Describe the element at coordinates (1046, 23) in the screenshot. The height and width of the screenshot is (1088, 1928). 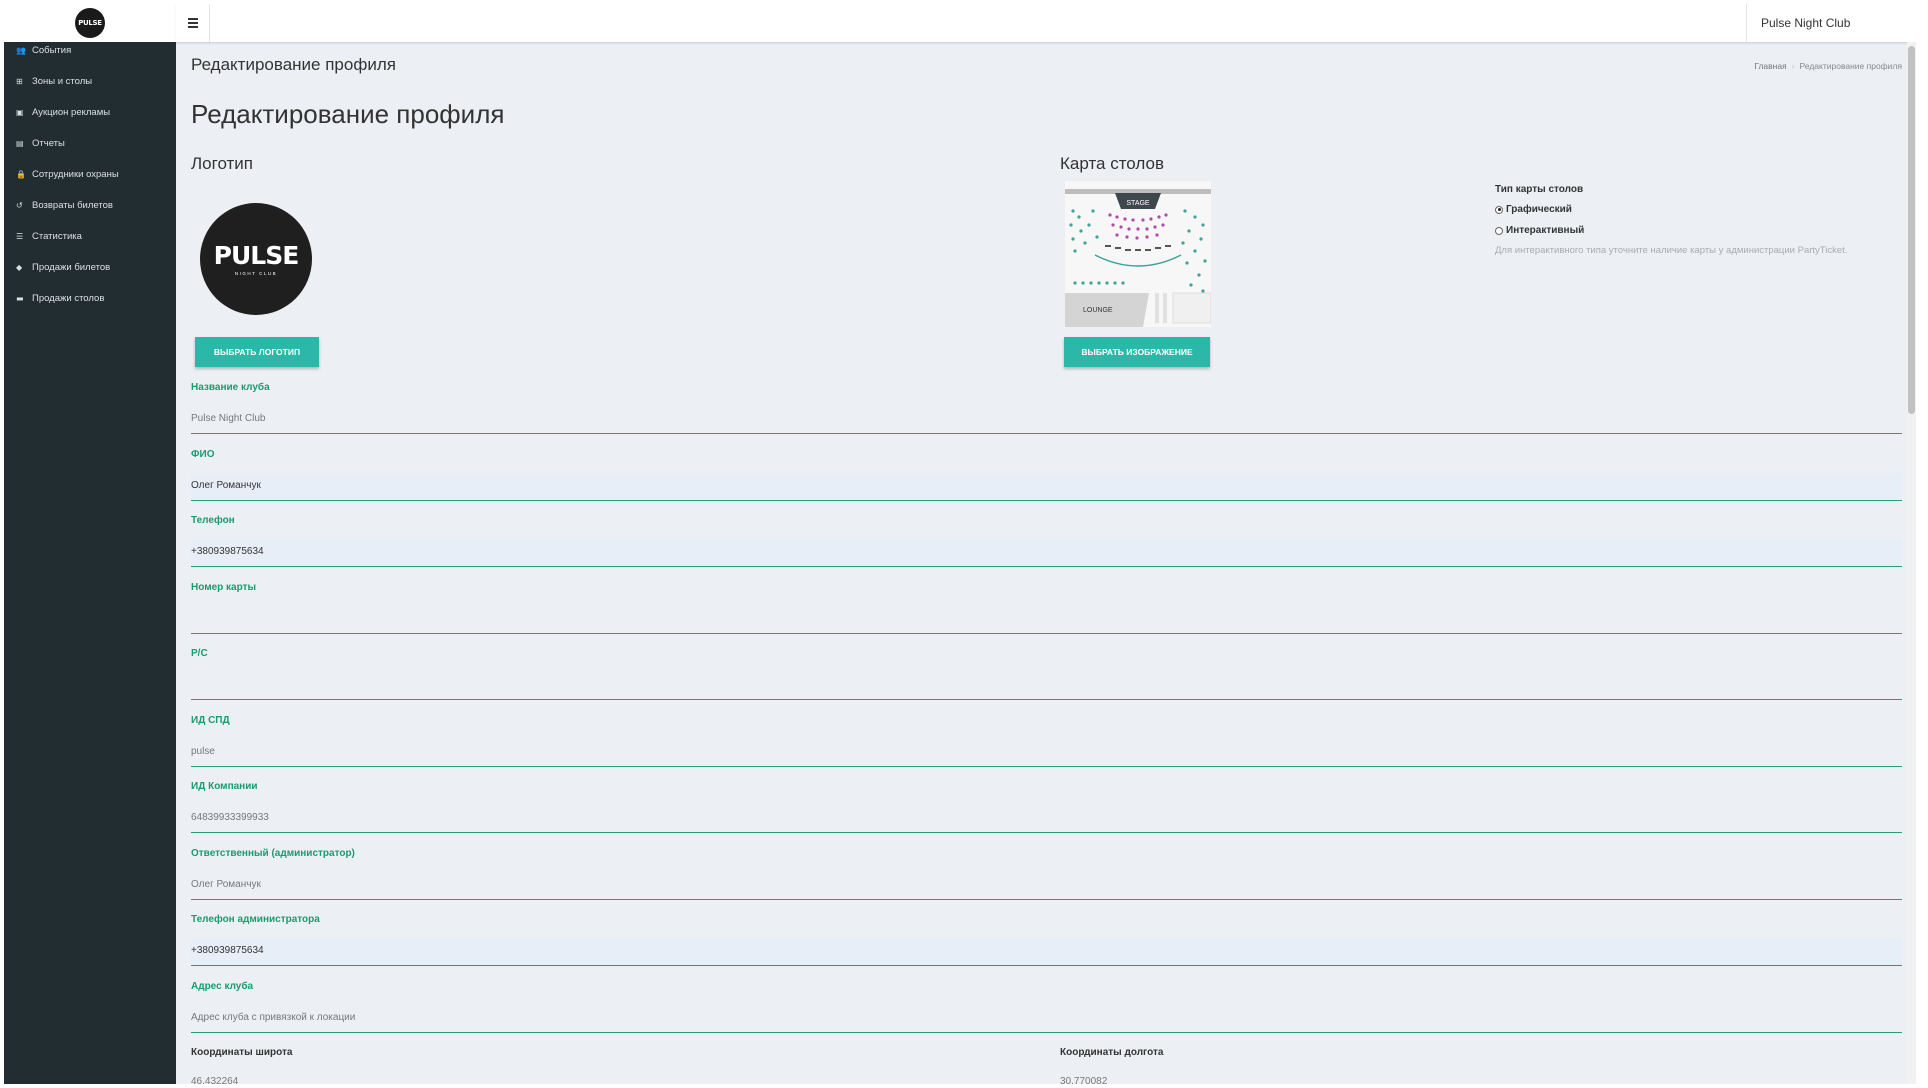
I see `top-navbar: Pulse Night Club` at that location.